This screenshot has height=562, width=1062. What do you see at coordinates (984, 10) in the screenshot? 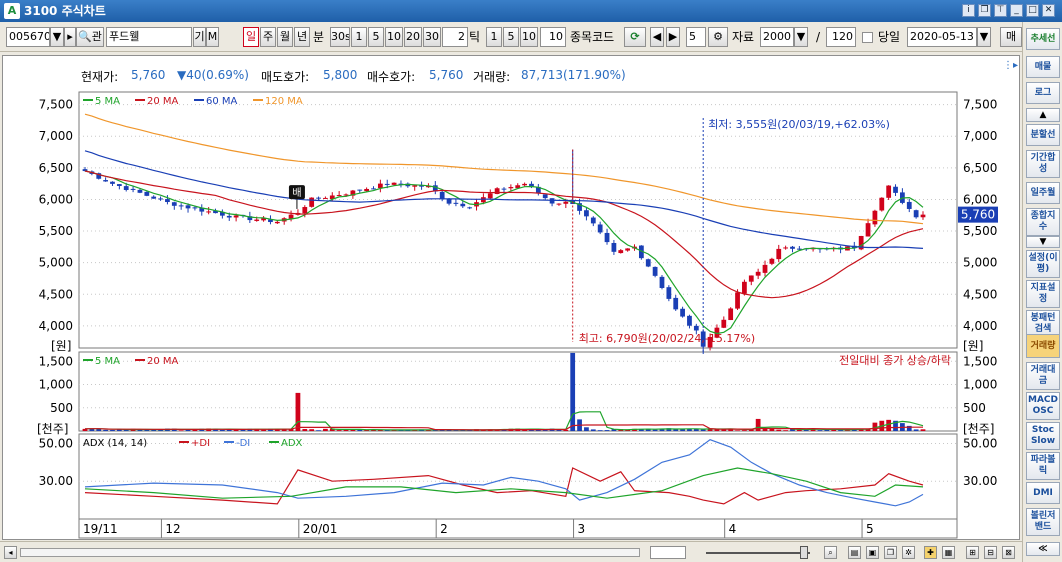
I see `restore-icon: ❐` at bounding box center [984, 10].